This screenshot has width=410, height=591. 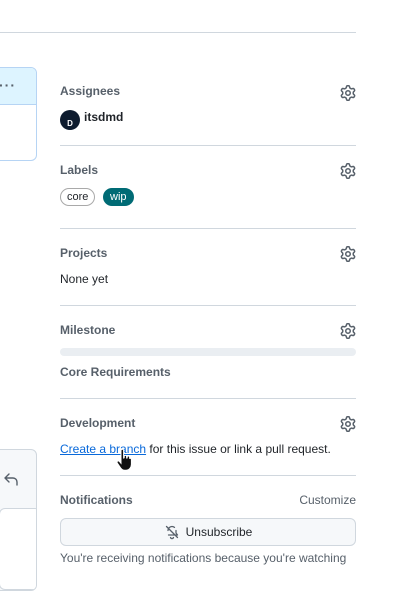 I want to click on projects-title: Projects, so click(x=84, y=253).